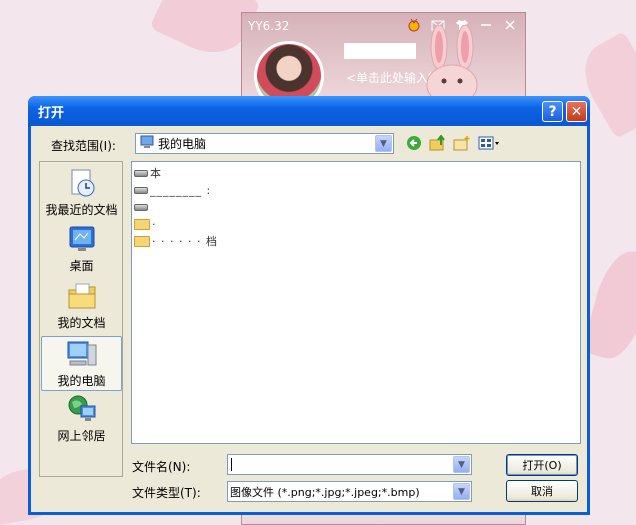 The width and height of the screenshot is (636, 525). Describe the element at coordinates (542, 465) in the screenshot. I see `open-button: 打开(O)` at that location.